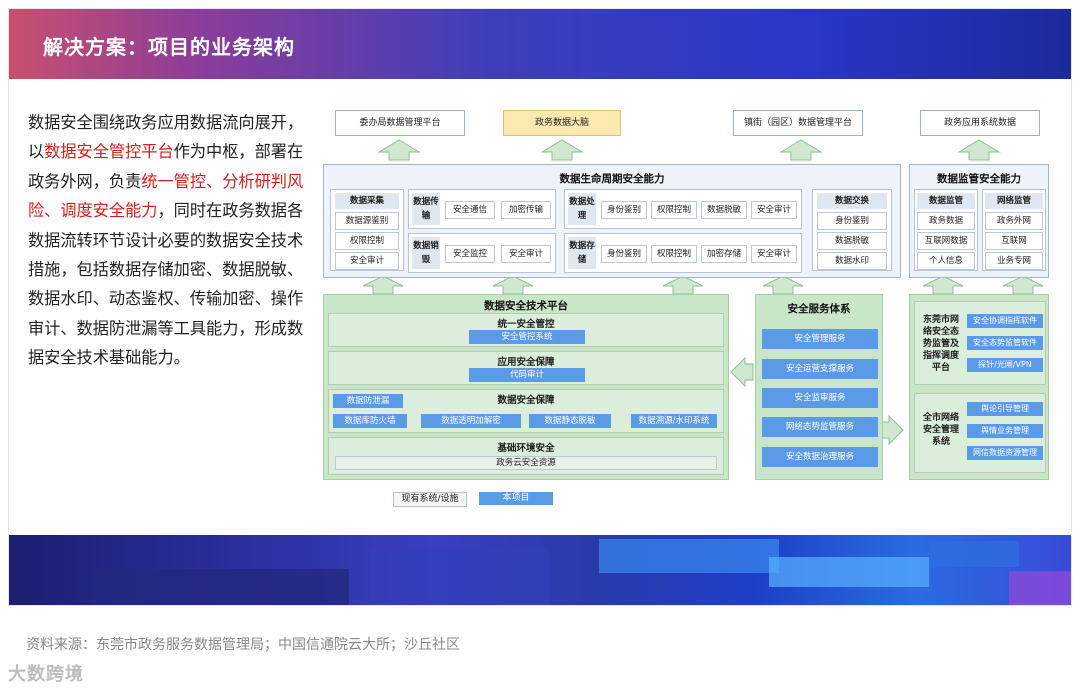  What do you see at coordinates (370, 421) in the screenshot?
I see `data-sec-item: 数据库防火墙` at bounding box center [370, 421].